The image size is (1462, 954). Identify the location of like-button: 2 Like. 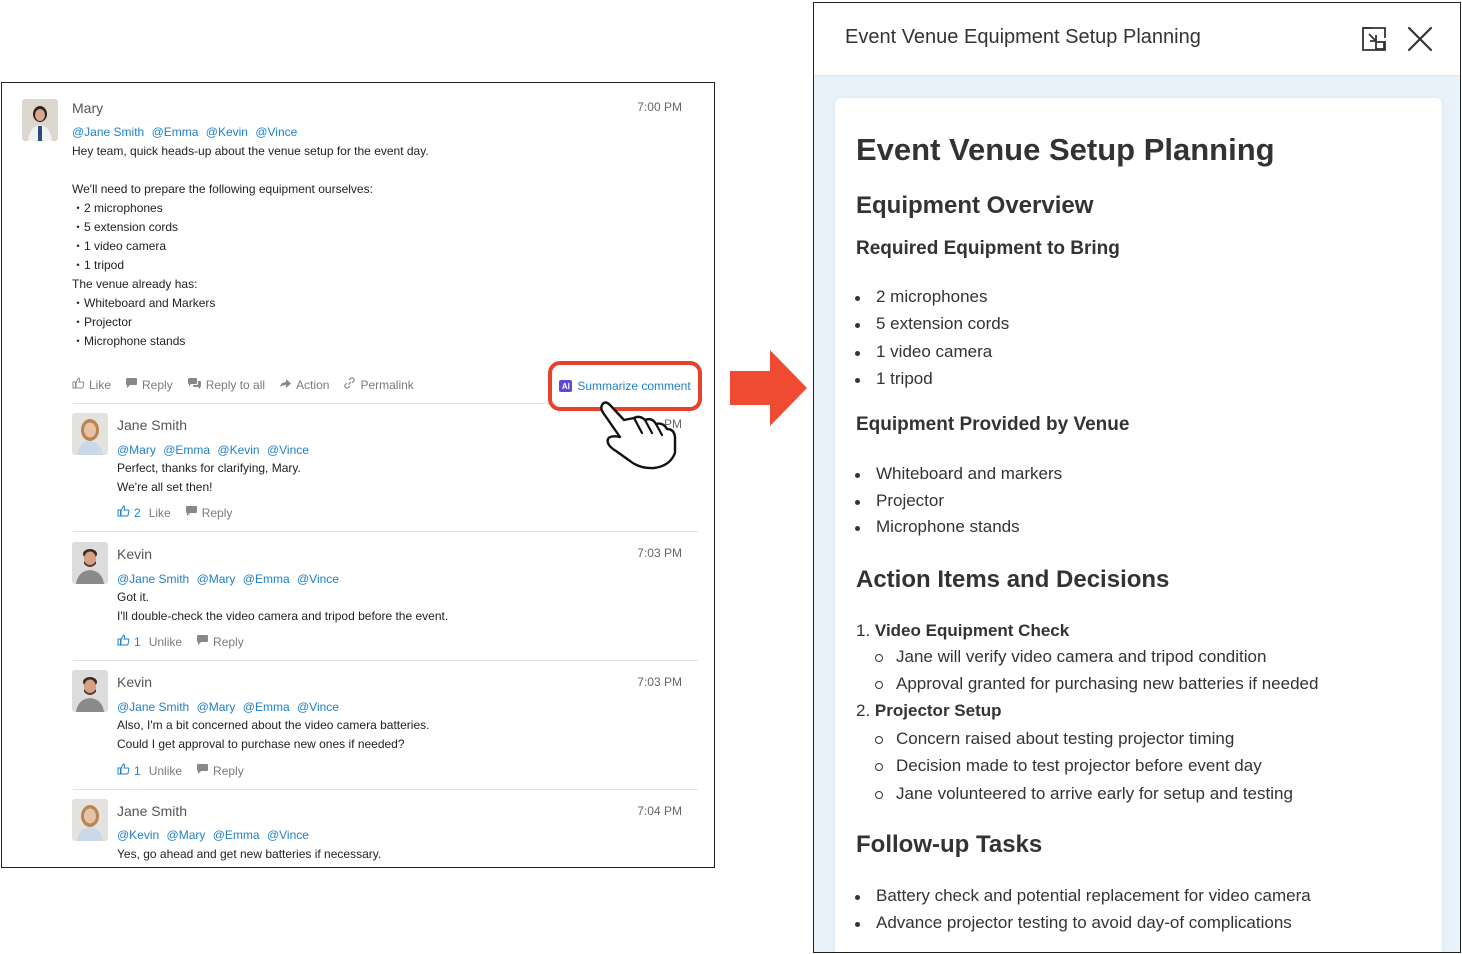
(144, 512).